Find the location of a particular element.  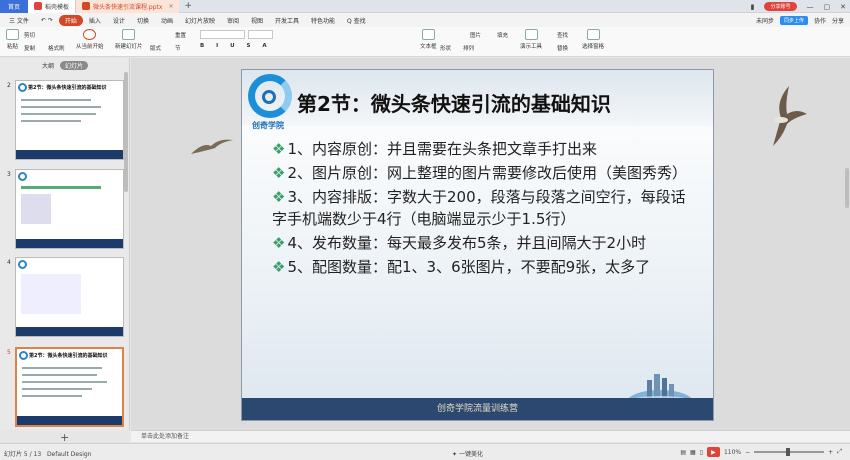

reading-view-icon: ▯ is located at coordinates (701, 452).